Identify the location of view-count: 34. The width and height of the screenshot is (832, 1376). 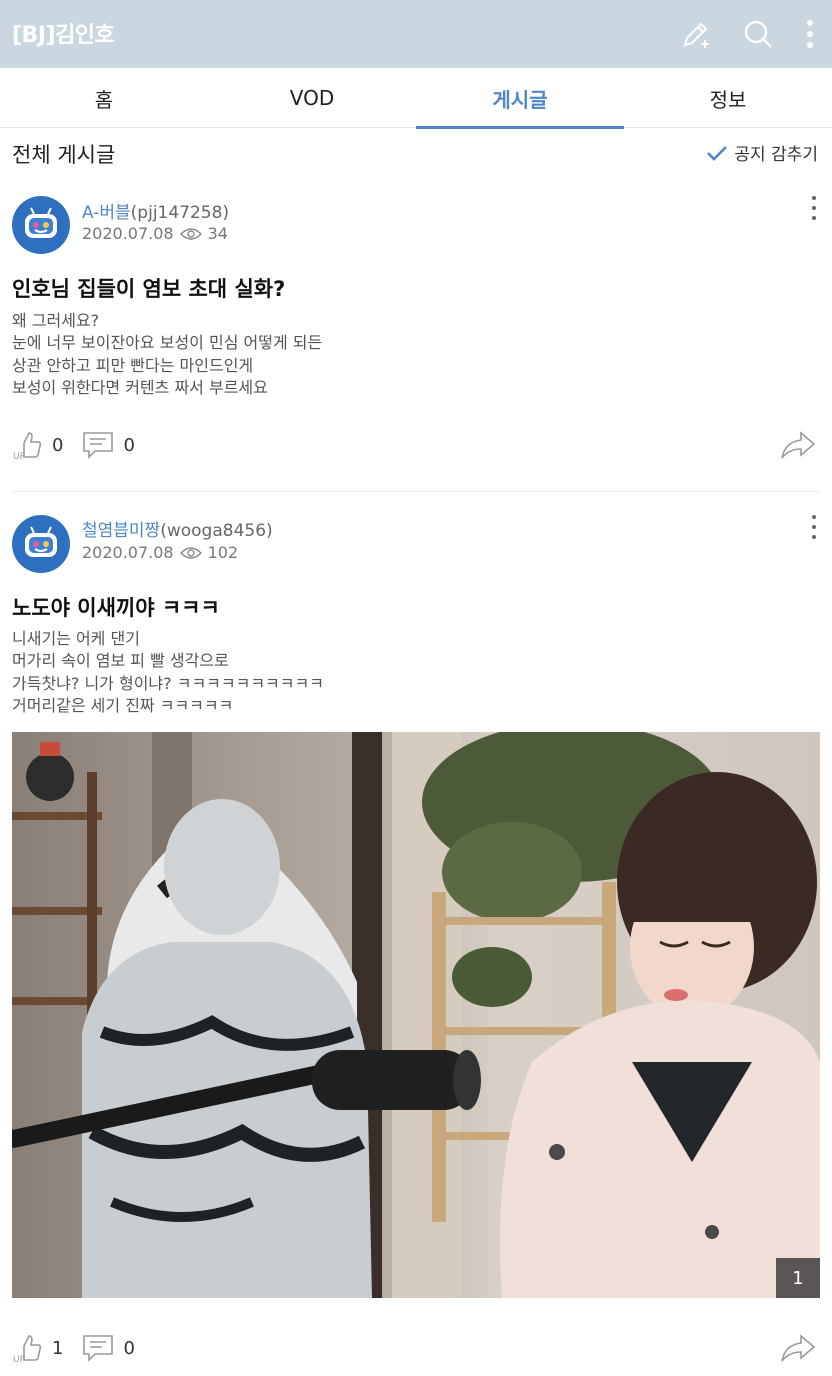
(217, 233).